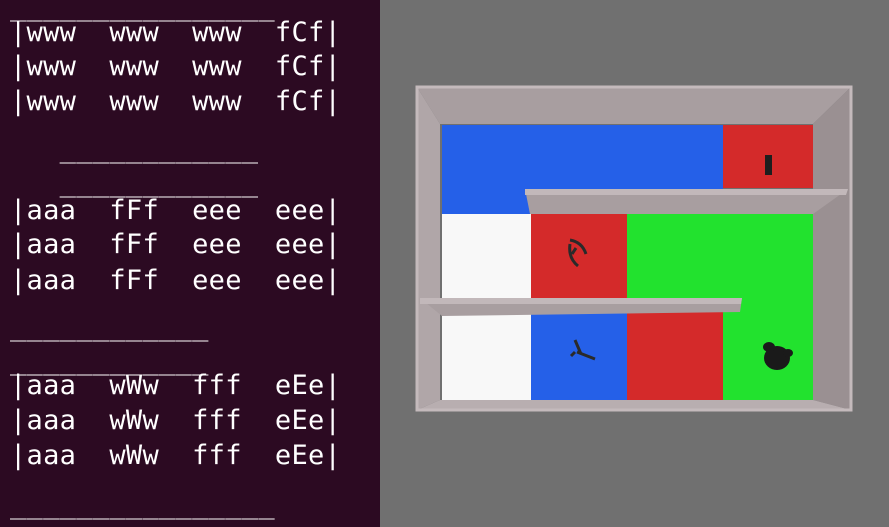 The height and width of the screenshot is (527, 889). What do you see at coordinates (832, 248) in the screenshot?
I see `wall-right` at bounding box center [832, 248].